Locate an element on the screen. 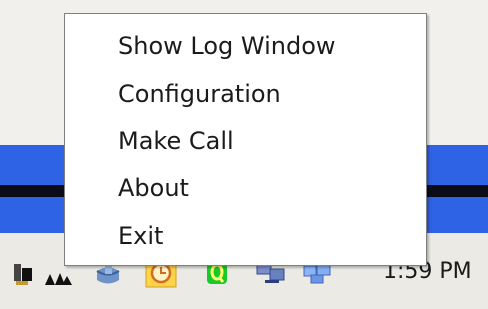  speaker-icon is located at coordinates (25, 273).